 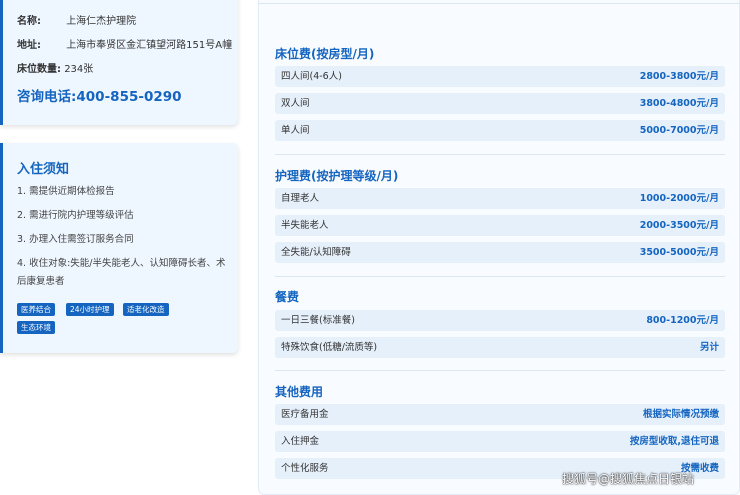 What do you see at coordinates (674, 441) in the screenshot?
I see `price-row-value: 按房型收取,退住可退` at bounding box center [674, 441].